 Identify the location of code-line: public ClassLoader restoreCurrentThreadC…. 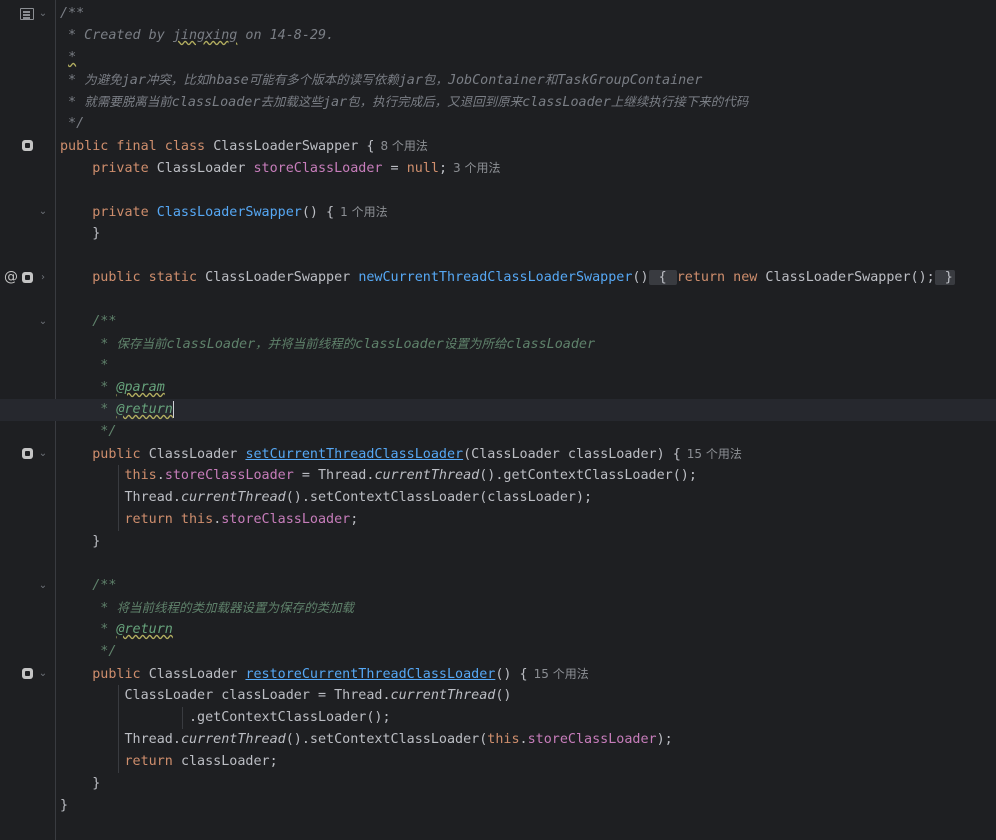
(528, 674).